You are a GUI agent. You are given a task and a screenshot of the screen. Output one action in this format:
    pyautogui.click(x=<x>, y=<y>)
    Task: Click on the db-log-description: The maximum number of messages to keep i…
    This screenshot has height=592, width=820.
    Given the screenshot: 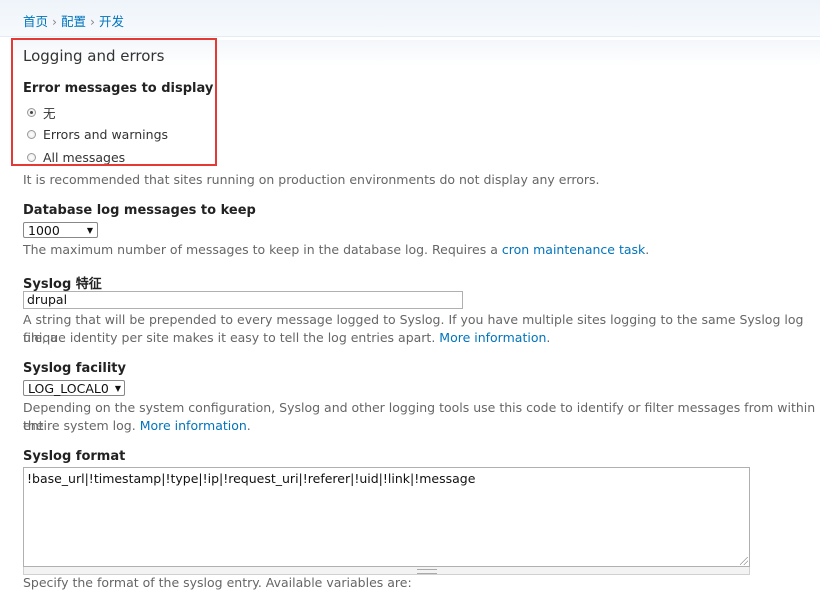 What is the action you would take?
    pyautogui.click(x=420, y=250)
    